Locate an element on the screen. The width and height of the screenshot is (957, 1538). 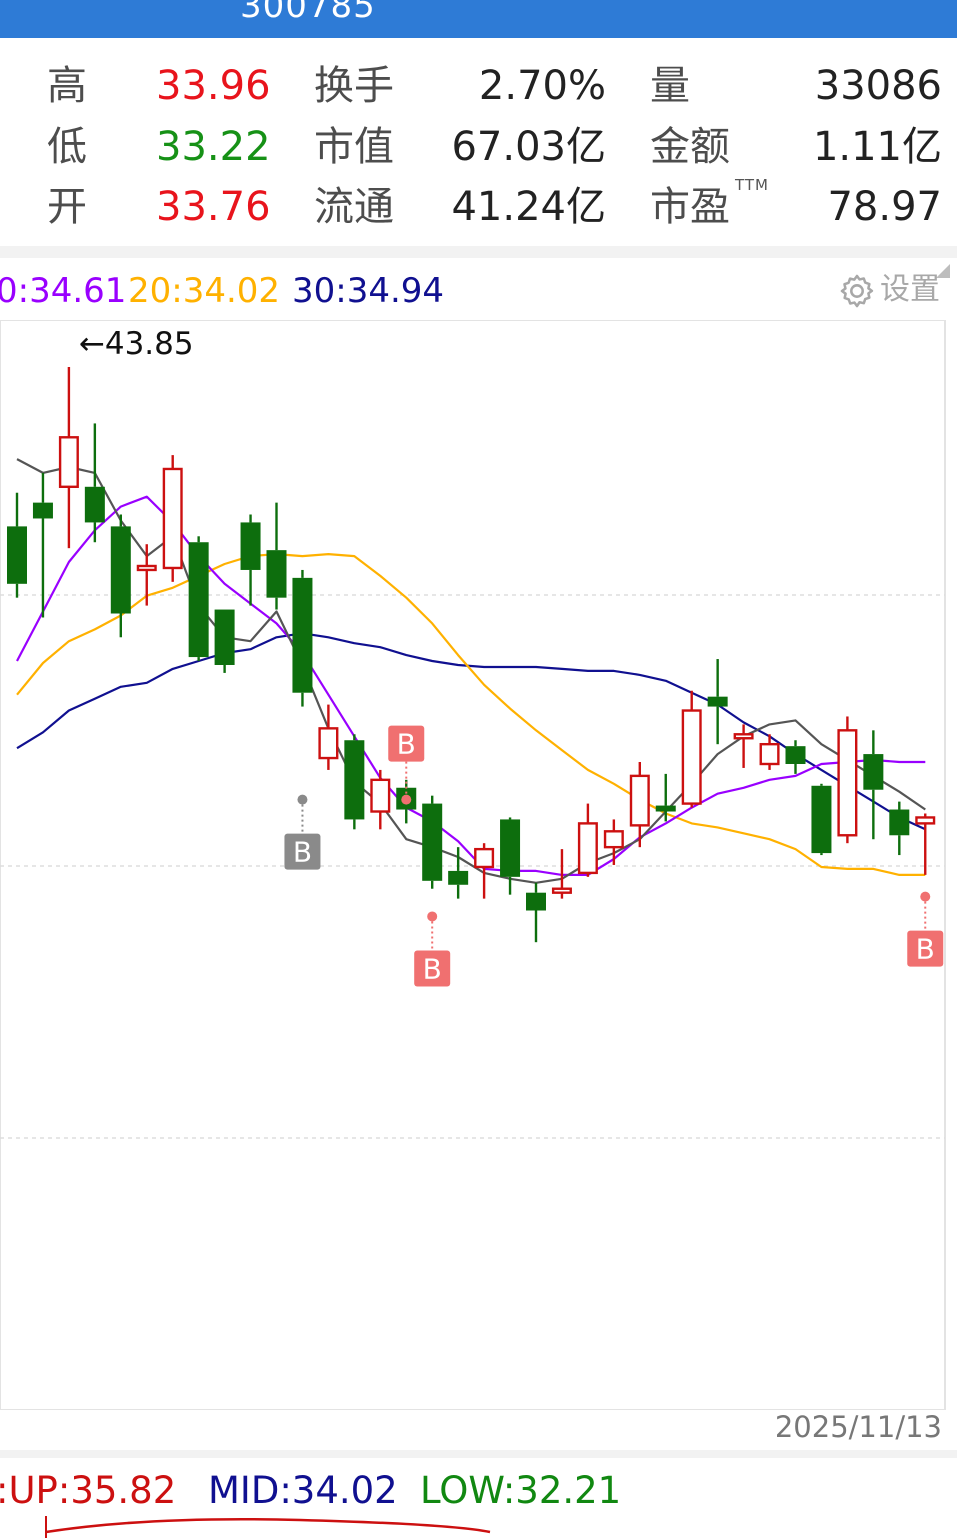
label-pe: 市盈 is located at coordinates (690, 207).